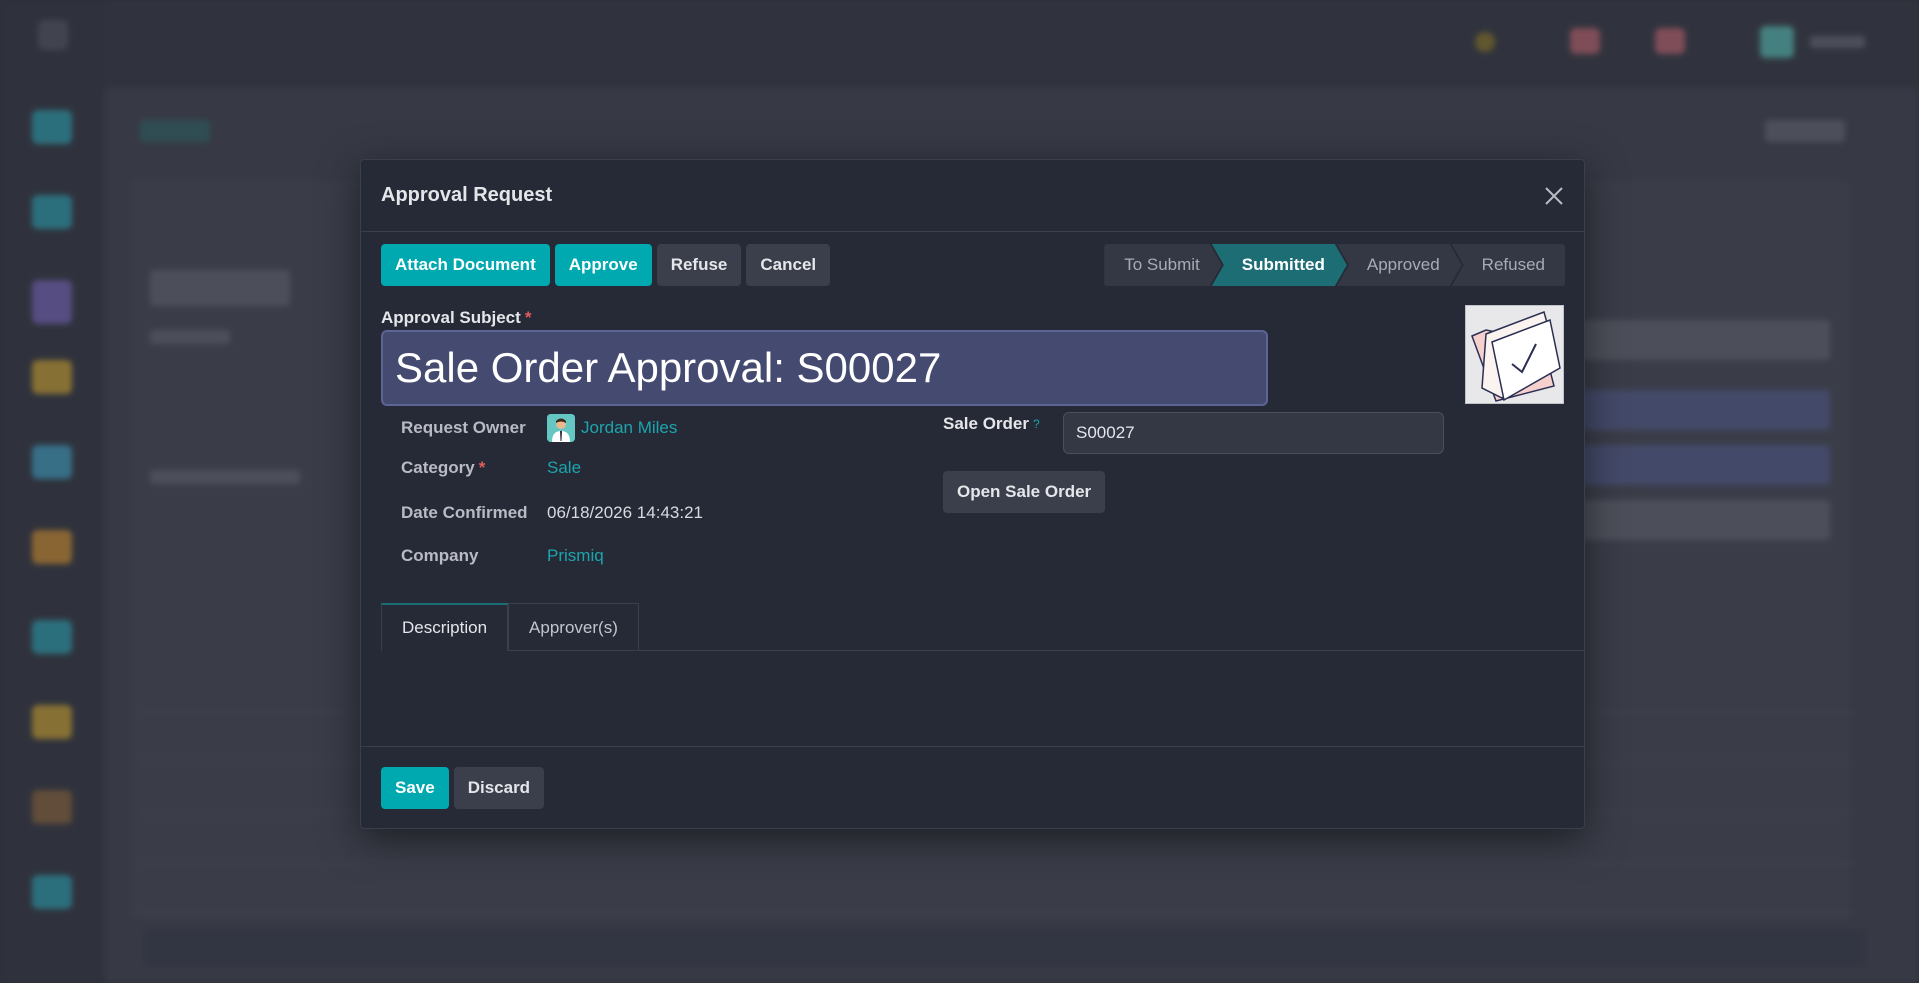  I want to click on approve-button: Approve, so click(603, 265).